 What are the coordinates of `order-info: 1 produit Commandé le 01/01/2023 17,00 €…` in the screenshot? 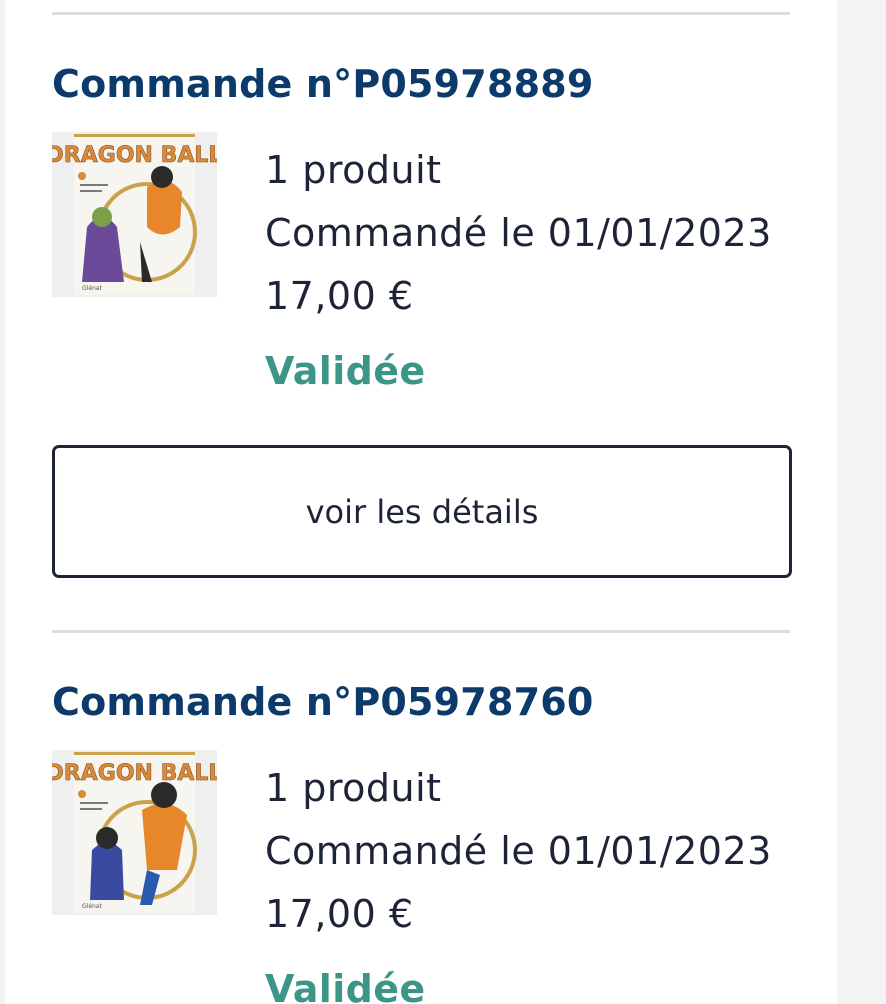 It's located at (518, 880).